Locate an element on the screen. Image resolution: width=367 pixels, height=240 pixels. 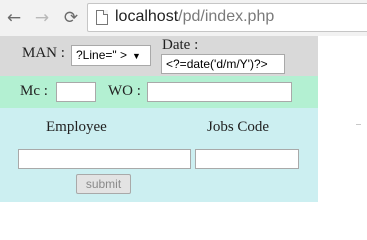
man-select: ?Line=" > ▼ is located at coordinates (111, 55).